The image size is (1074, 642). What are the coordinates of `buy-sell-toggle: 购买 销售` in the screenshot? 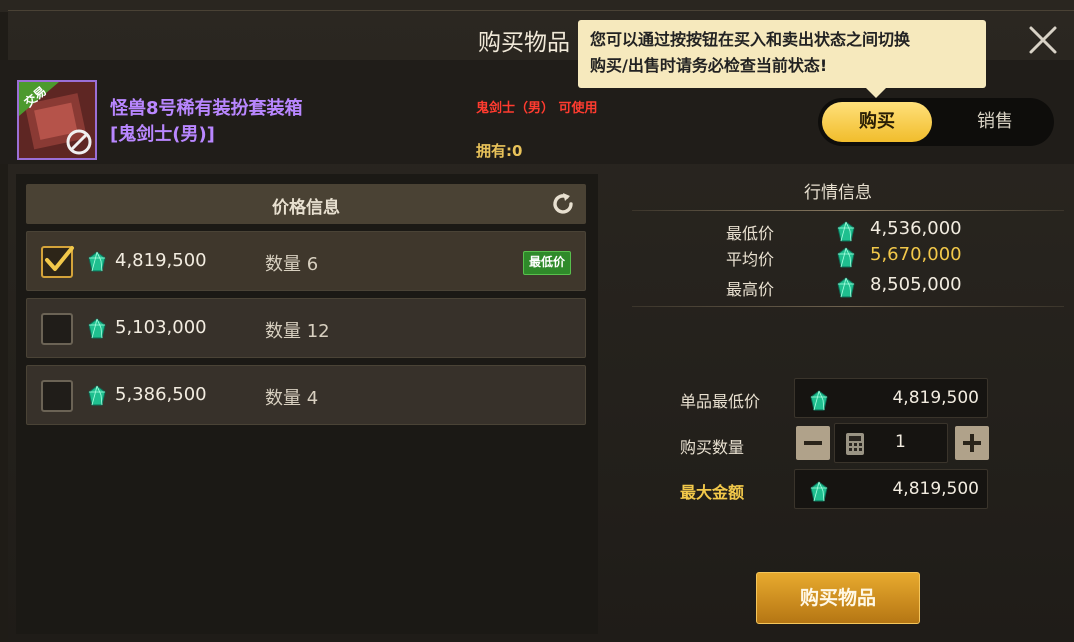 It's located at (936, 122).